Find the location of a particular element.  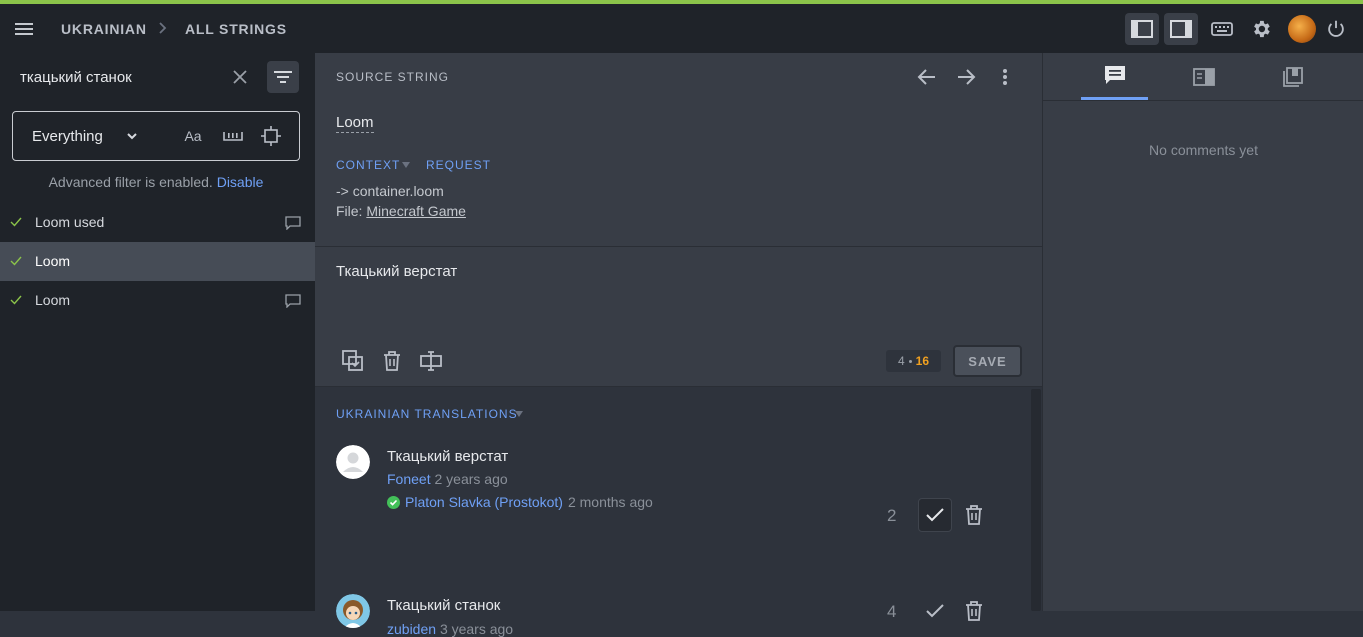

breadcrumb-resource: ALL STRINGS is located at coordinates (236, 29).